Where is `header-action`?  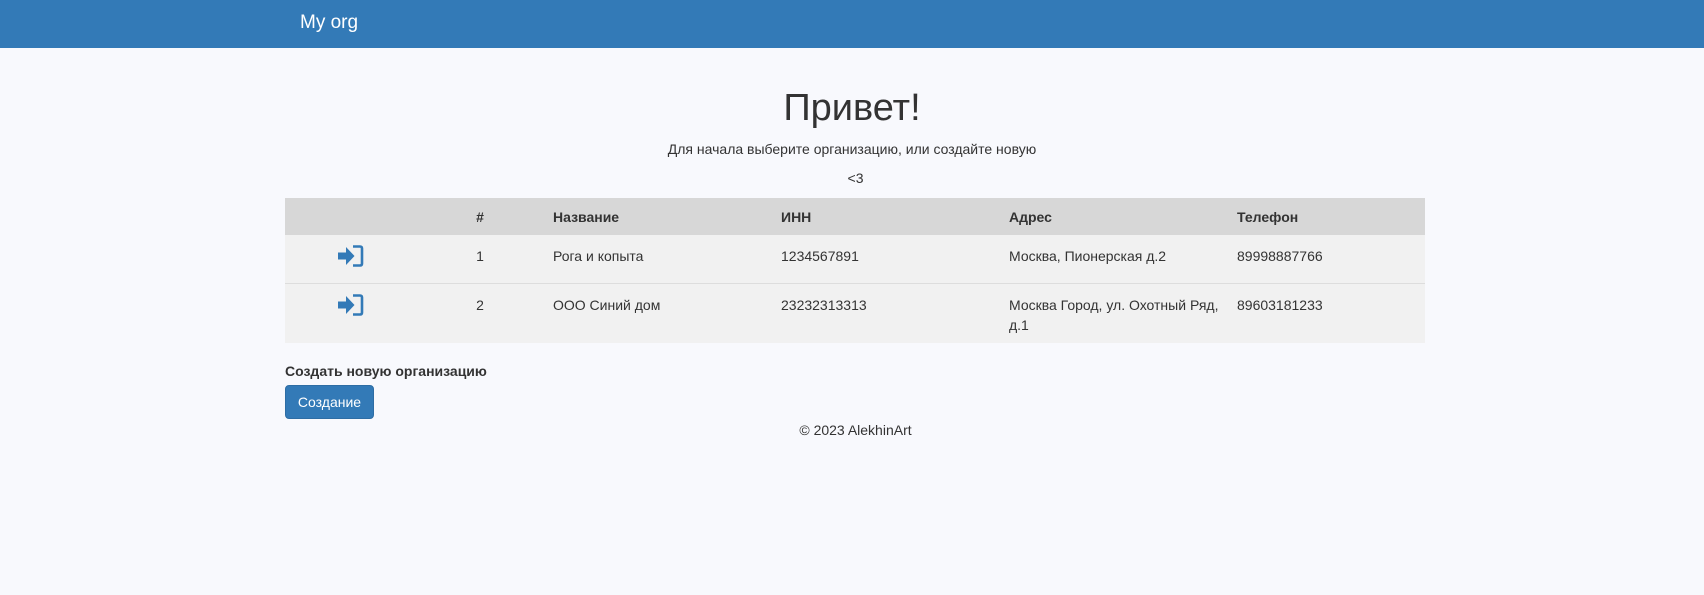 header-action is located at coordinates (350, 216).